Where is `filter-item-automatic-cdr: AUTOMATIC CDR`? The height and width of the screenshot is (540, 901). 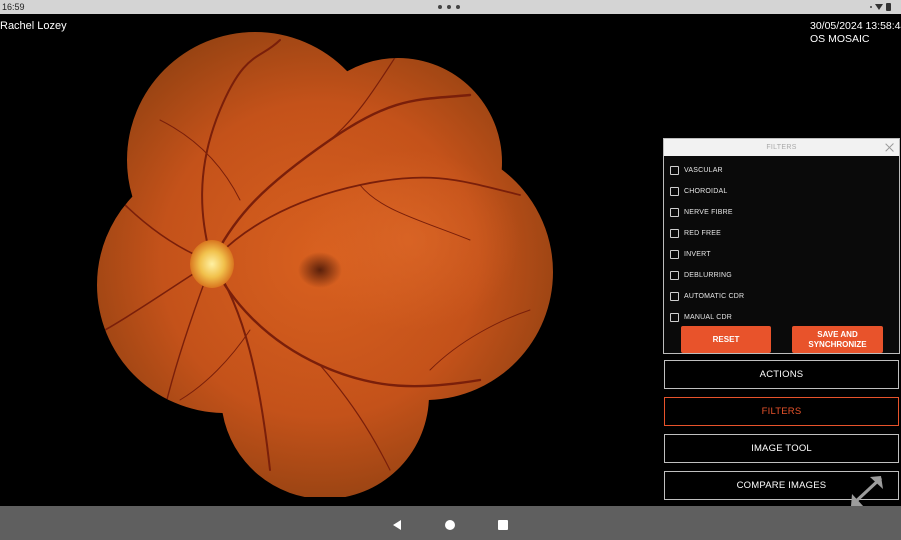
filter-item-automatic-cdr: AUTOMATIC CDR is located at coordinates (781, 296).